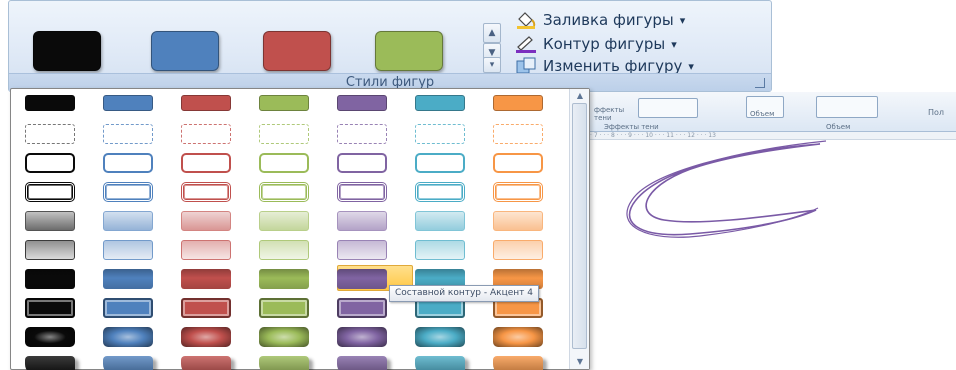 This screenshot has width=956, height=370. Describe the element at coordinates (579, 226) in the screenshot. I see `scrollbar-thumb` at that location.